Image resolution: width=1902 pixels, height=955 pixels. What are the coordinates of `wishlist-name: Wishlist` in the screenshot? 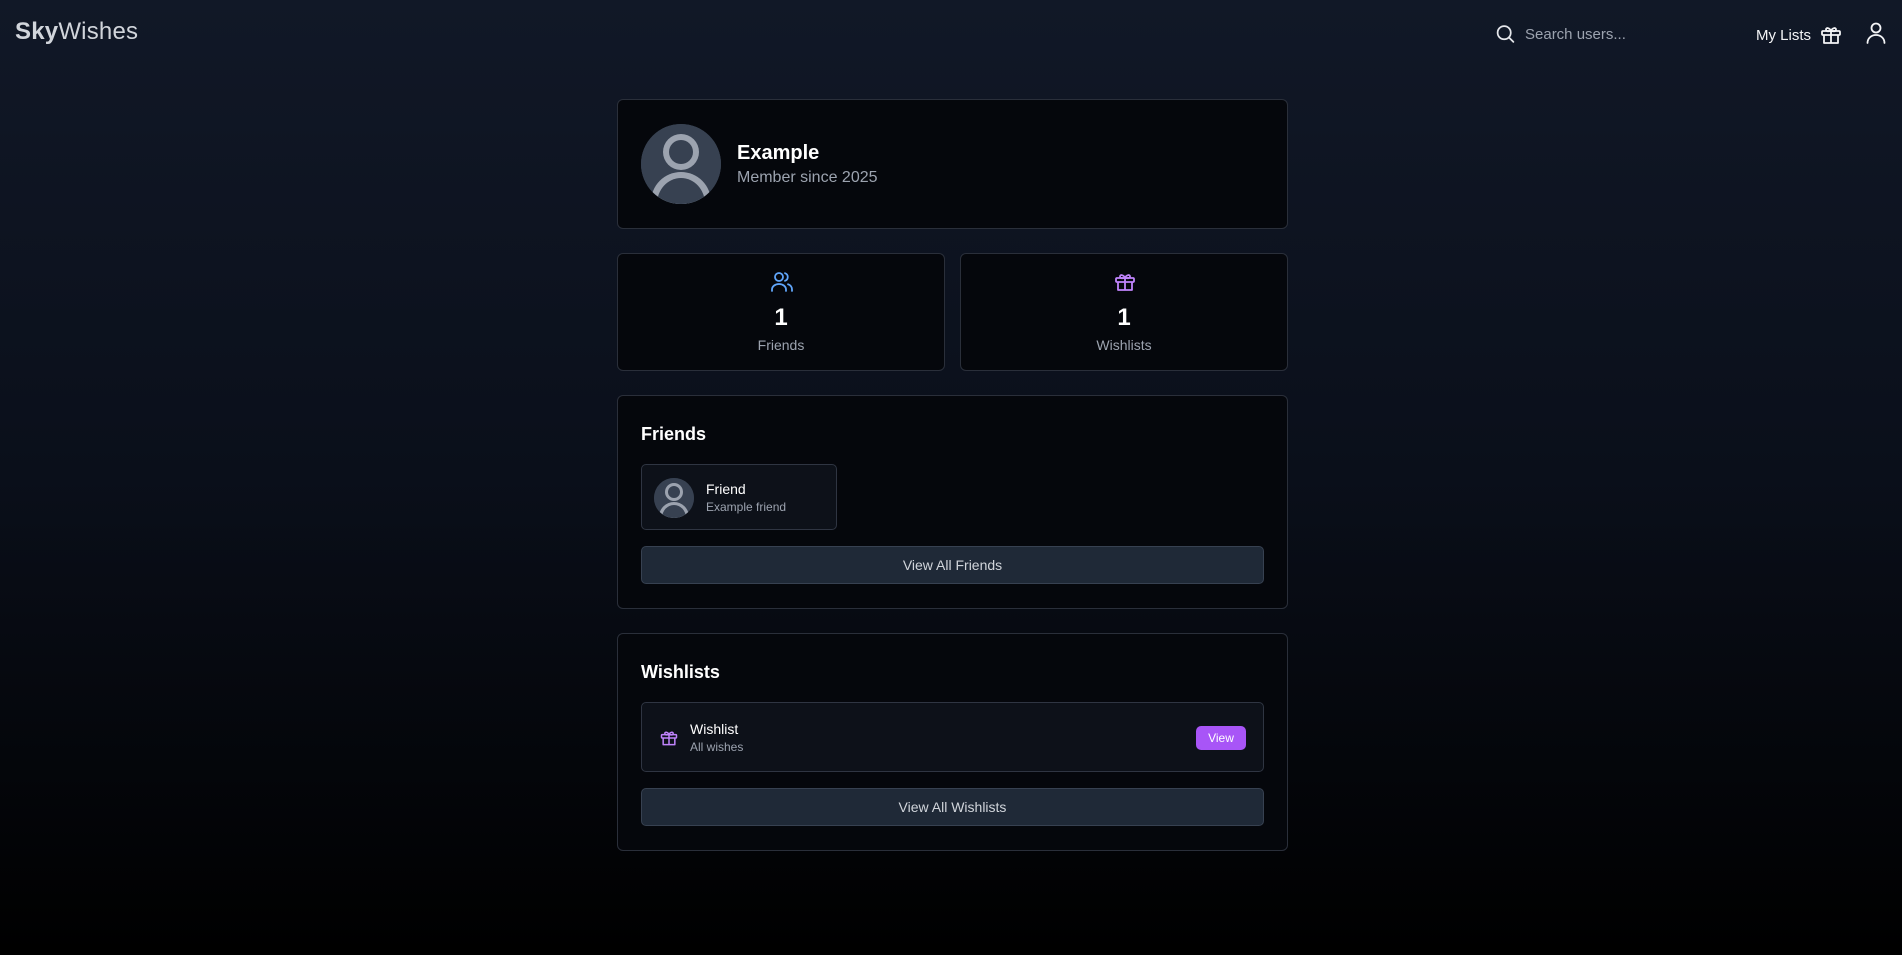 It's located at (714, 729).